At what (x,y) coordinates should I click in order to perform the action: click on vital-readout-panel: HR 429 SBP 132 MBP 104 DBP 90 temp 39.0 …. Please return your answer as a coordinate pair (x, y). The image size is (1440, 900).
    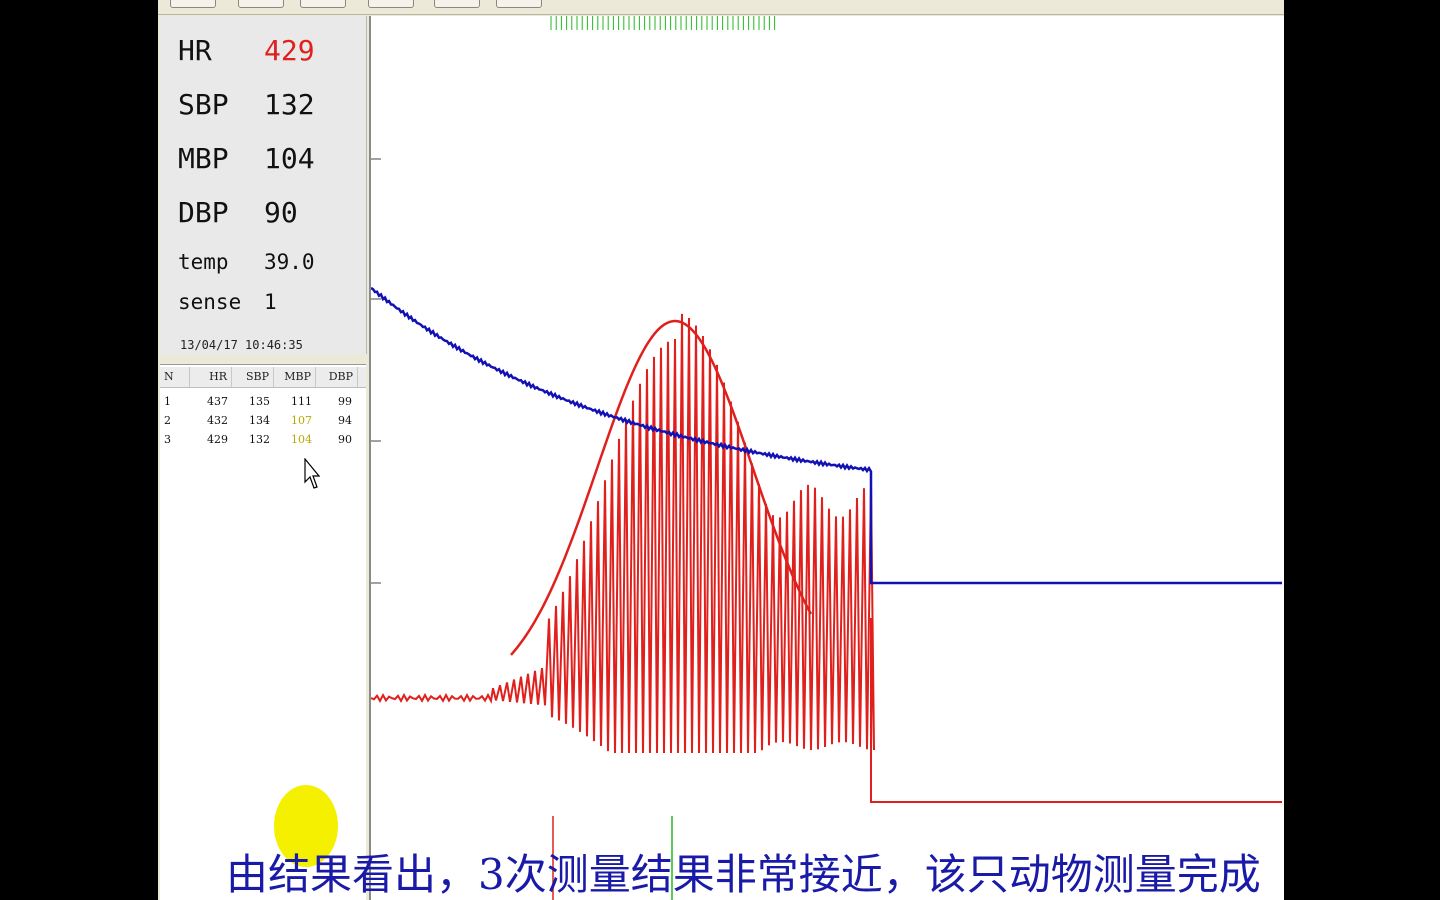
    Looking at the image, I should click on (263, 185).